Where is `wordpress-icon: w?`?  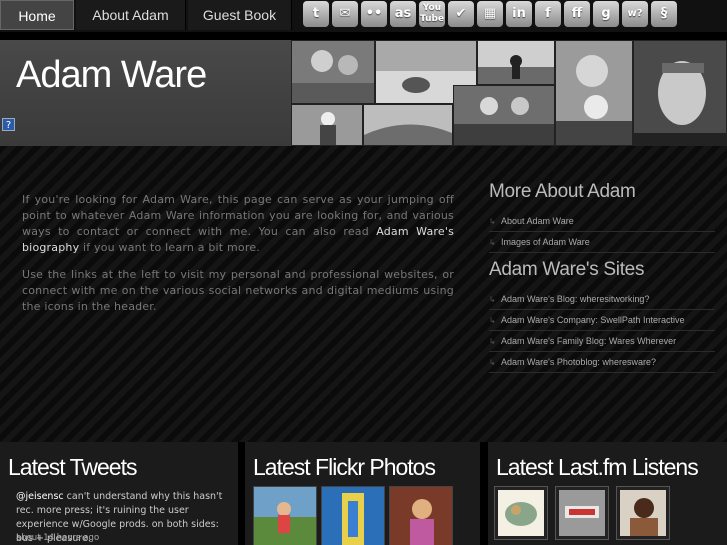 wordpress-icon: w? is located at coordinates (635, 14).